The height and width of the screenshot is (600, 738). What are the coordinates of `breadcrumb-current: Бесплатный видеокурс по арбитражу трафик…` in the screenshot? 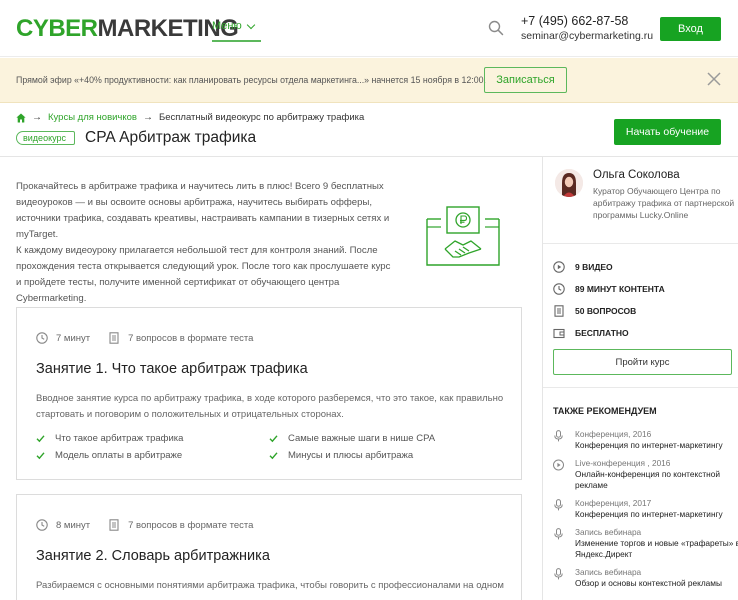 It's located at (261, 117).